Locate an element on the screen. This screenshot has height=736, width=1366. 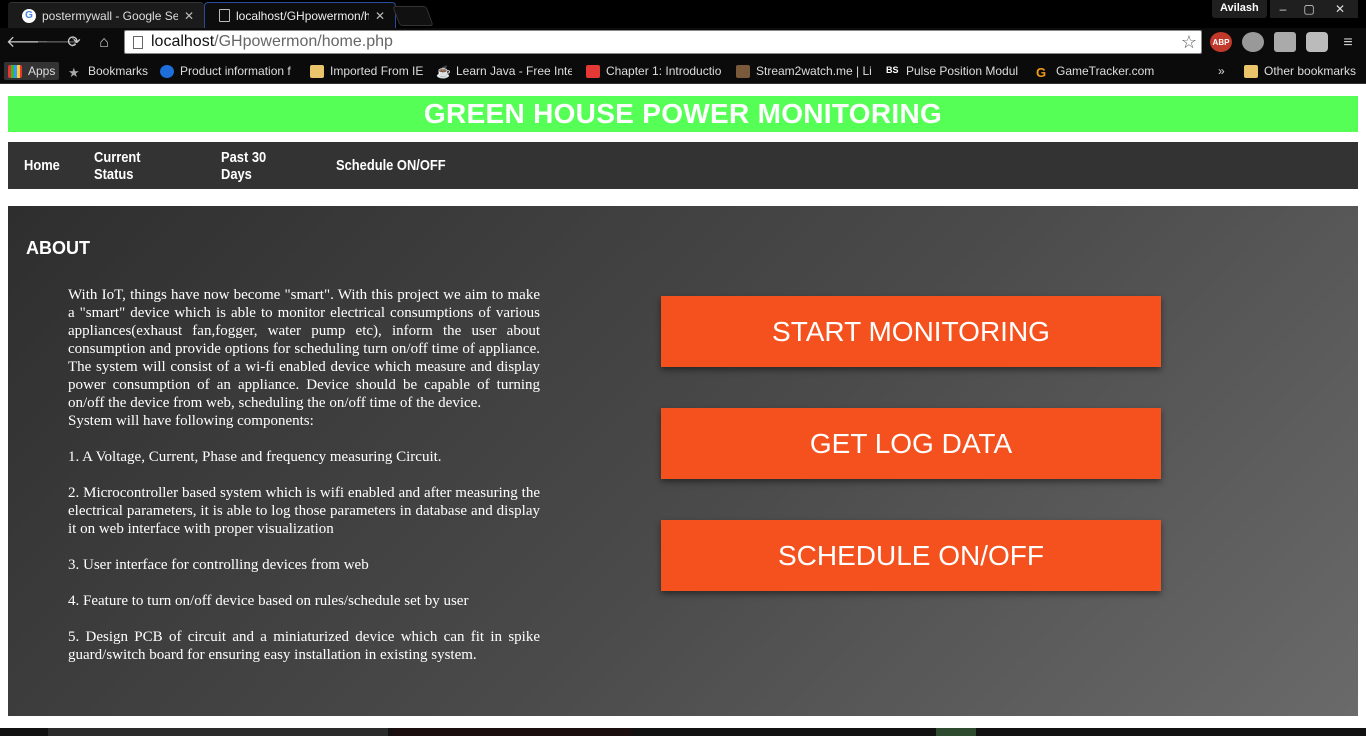
bookmark-label: Other bookmarks is located at coordinates (1310, 71).